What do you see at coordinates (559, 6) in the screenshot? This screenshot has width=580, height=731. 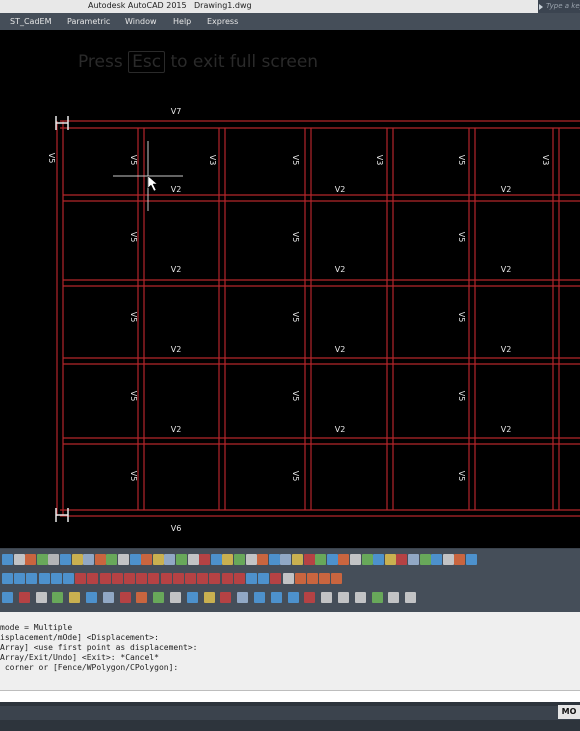 I see `search-input: Type a keyword` at bounding box center [559, 6].